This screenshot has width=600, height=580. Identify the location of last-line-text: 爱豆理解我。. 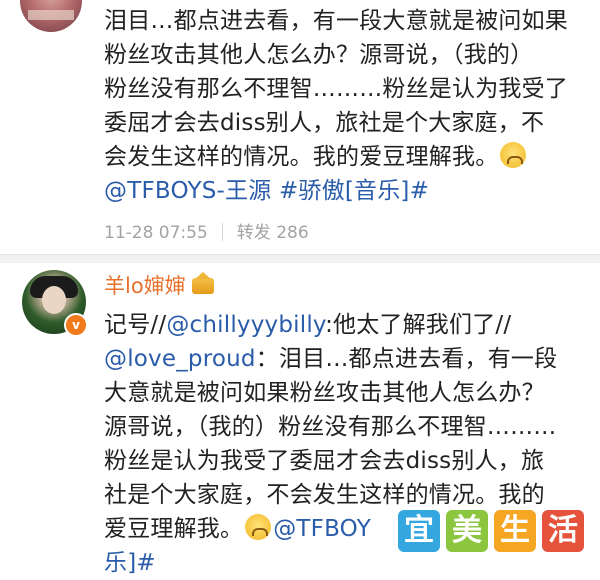
(174, 529).